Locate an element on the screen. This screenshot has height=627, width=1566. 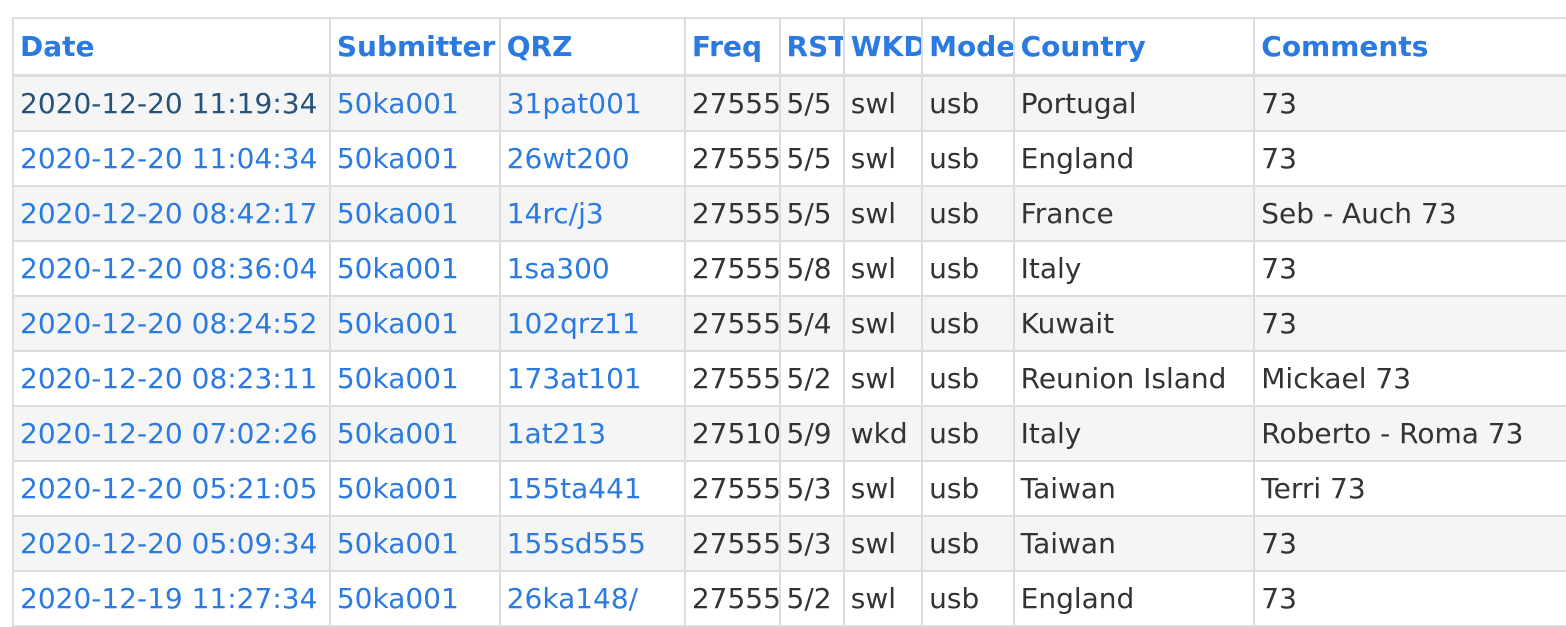
column-header-mode: Mode is located at coordinates (968, 47).